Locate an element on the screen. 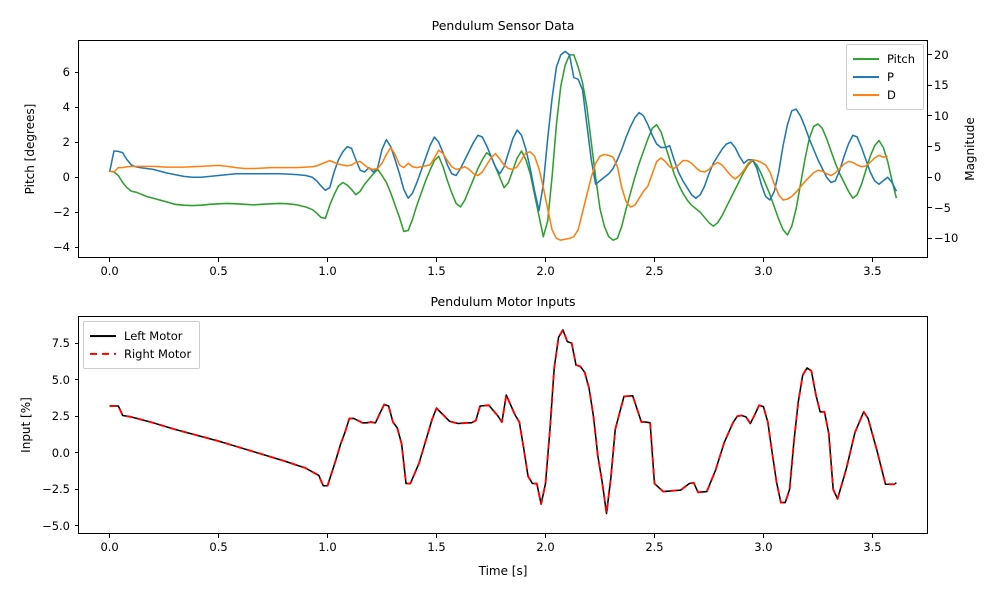 The image size is (1000, 600). legend-line-right-motor-icon is located at coordinates (103, 354).